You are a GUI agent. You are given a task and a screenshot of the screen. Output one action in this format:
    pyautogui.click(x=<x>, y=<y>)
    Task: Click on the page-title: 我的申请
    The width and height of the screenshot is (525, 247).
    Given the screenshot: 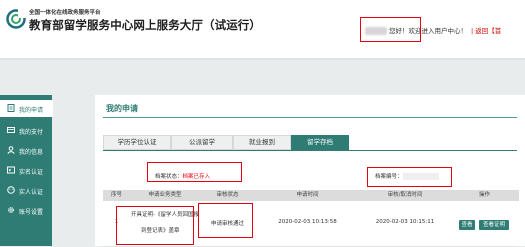 What is the action you would take?
    pyautogui.click(x=122, y=108)
    